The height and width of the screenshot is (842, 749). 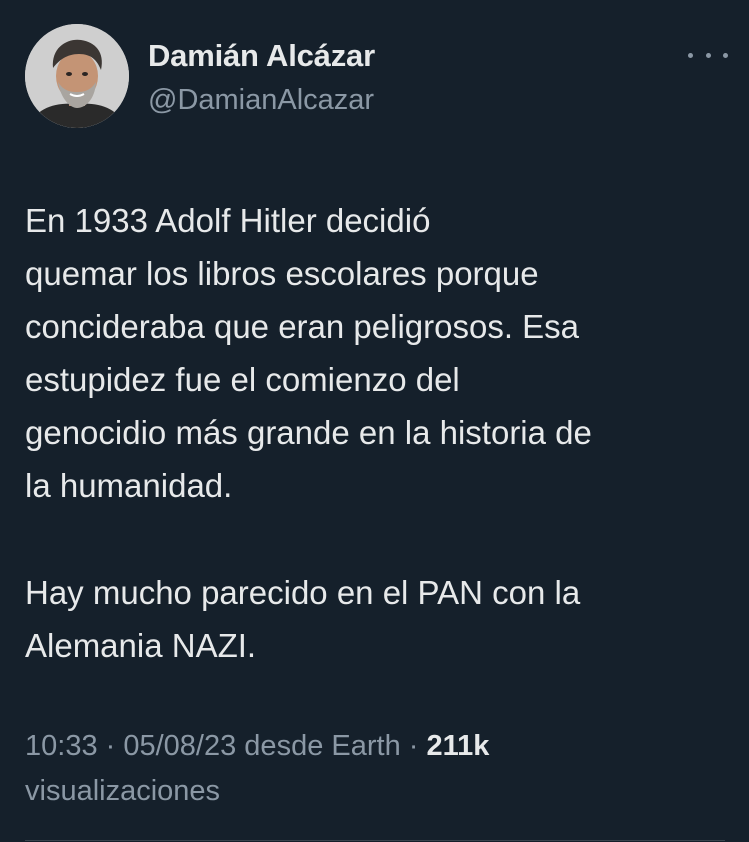 I want to click on tweet-date: 05/08/23, so click(x=179, y=746).